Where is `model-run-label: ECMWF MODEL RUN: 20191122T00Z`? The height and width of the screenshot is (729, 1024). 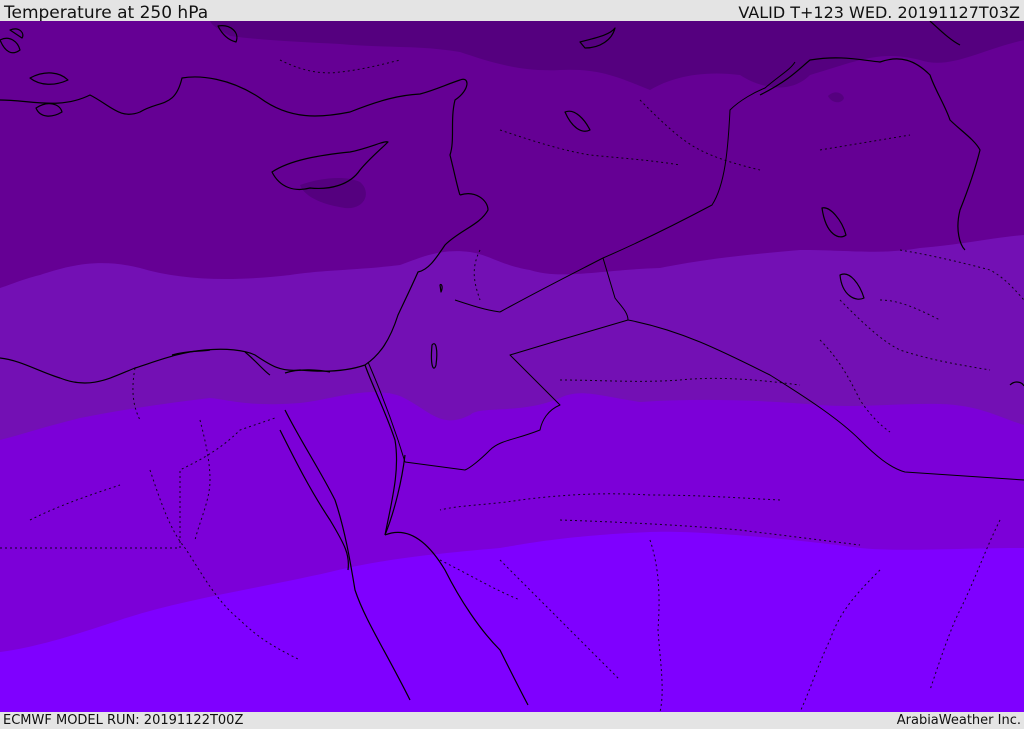 model-run-label: ECMWF MODEL RUN: 20191122T00Z is located at coordinates (123, 720).